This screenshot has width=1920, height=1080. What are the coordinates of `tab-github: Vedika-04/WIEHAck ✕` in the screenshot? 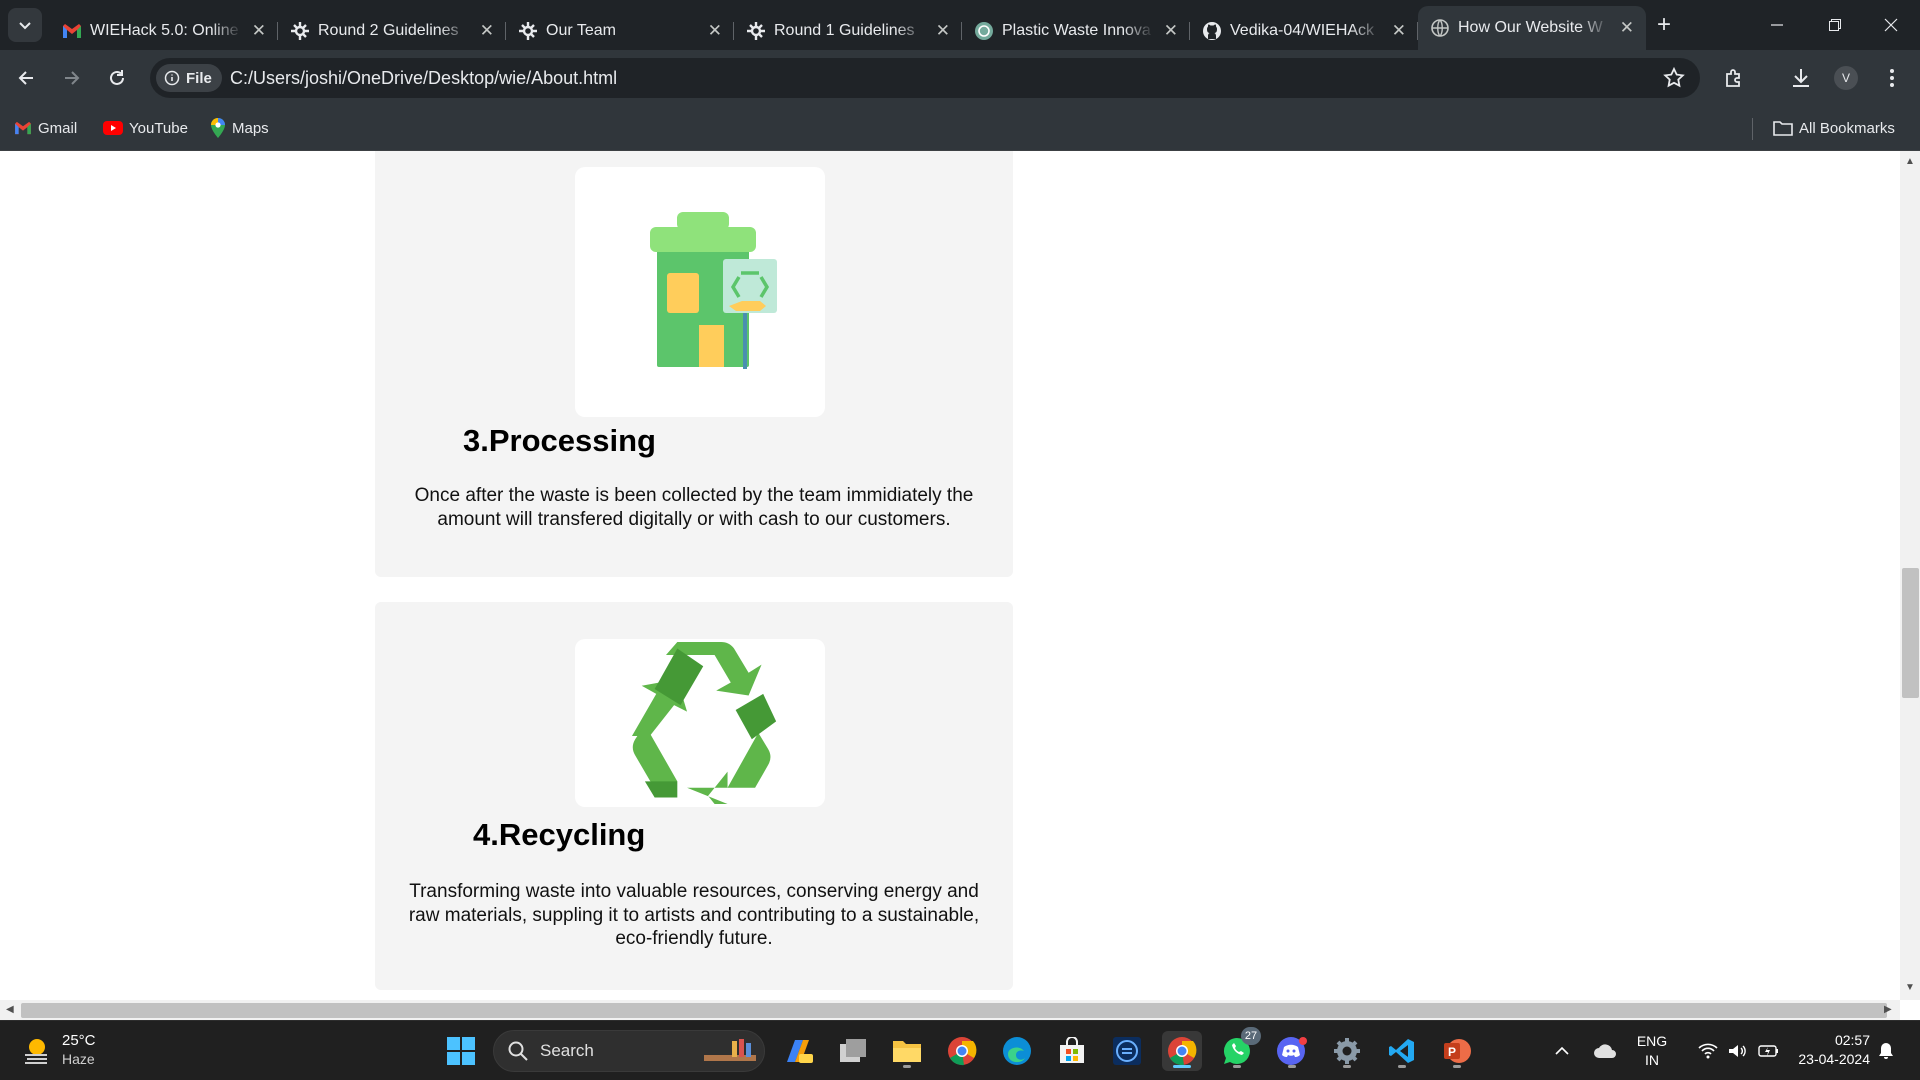 It's located at (1304, 31).